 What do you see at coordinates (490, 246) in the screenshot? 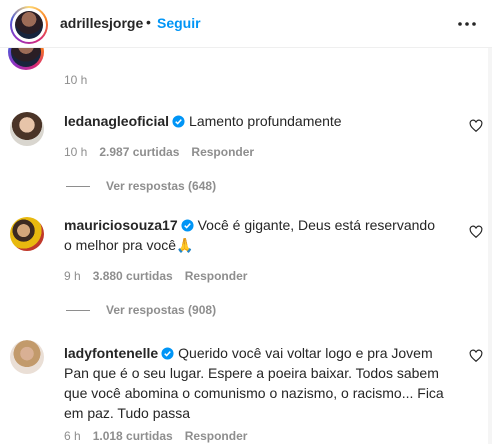
I see `scrollbar` at bounding box center [490, 246].